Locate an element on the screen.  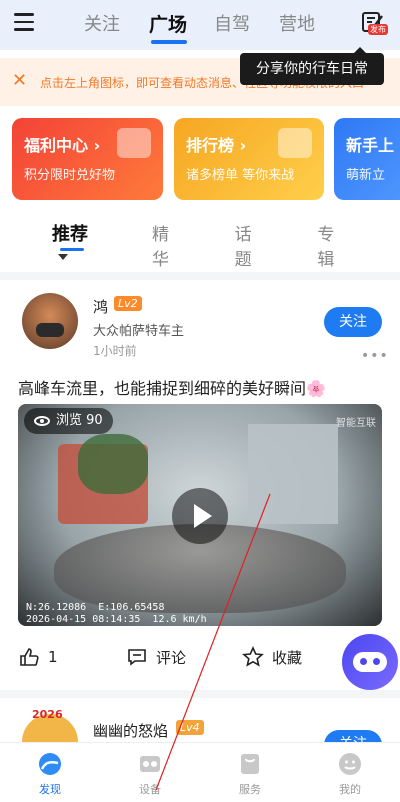
star-icon is located at coordinates (253, 656).